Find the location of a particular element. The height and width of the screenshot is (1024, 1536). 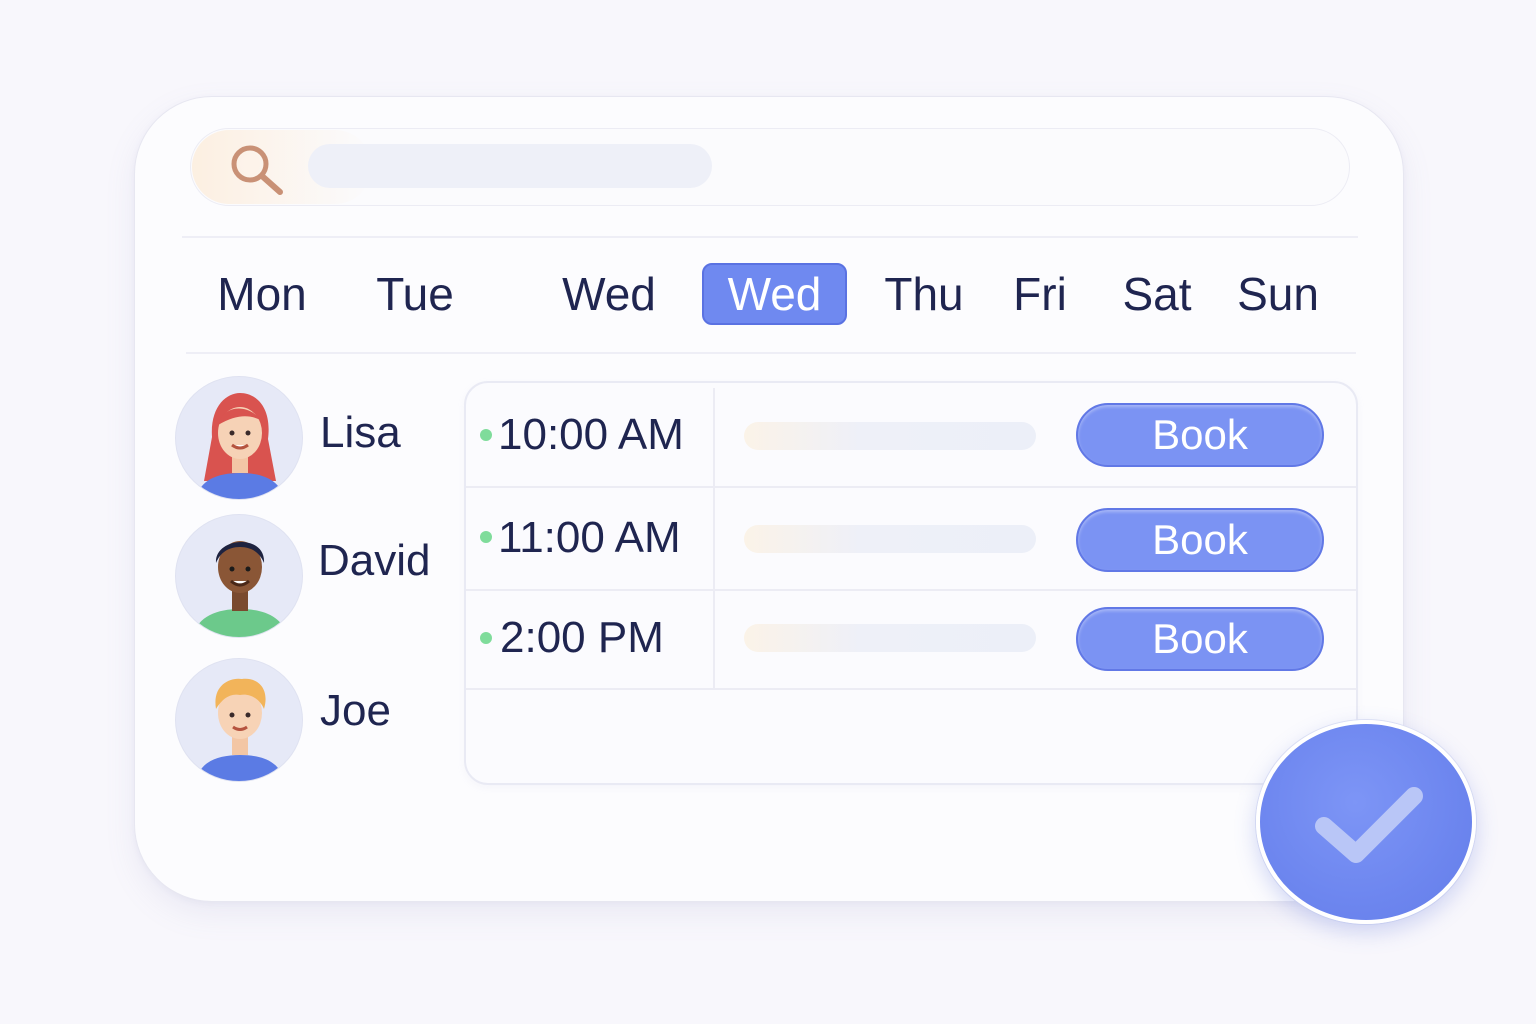

day-tab-wed-selected: Wed is located at coordinates (774, 294).